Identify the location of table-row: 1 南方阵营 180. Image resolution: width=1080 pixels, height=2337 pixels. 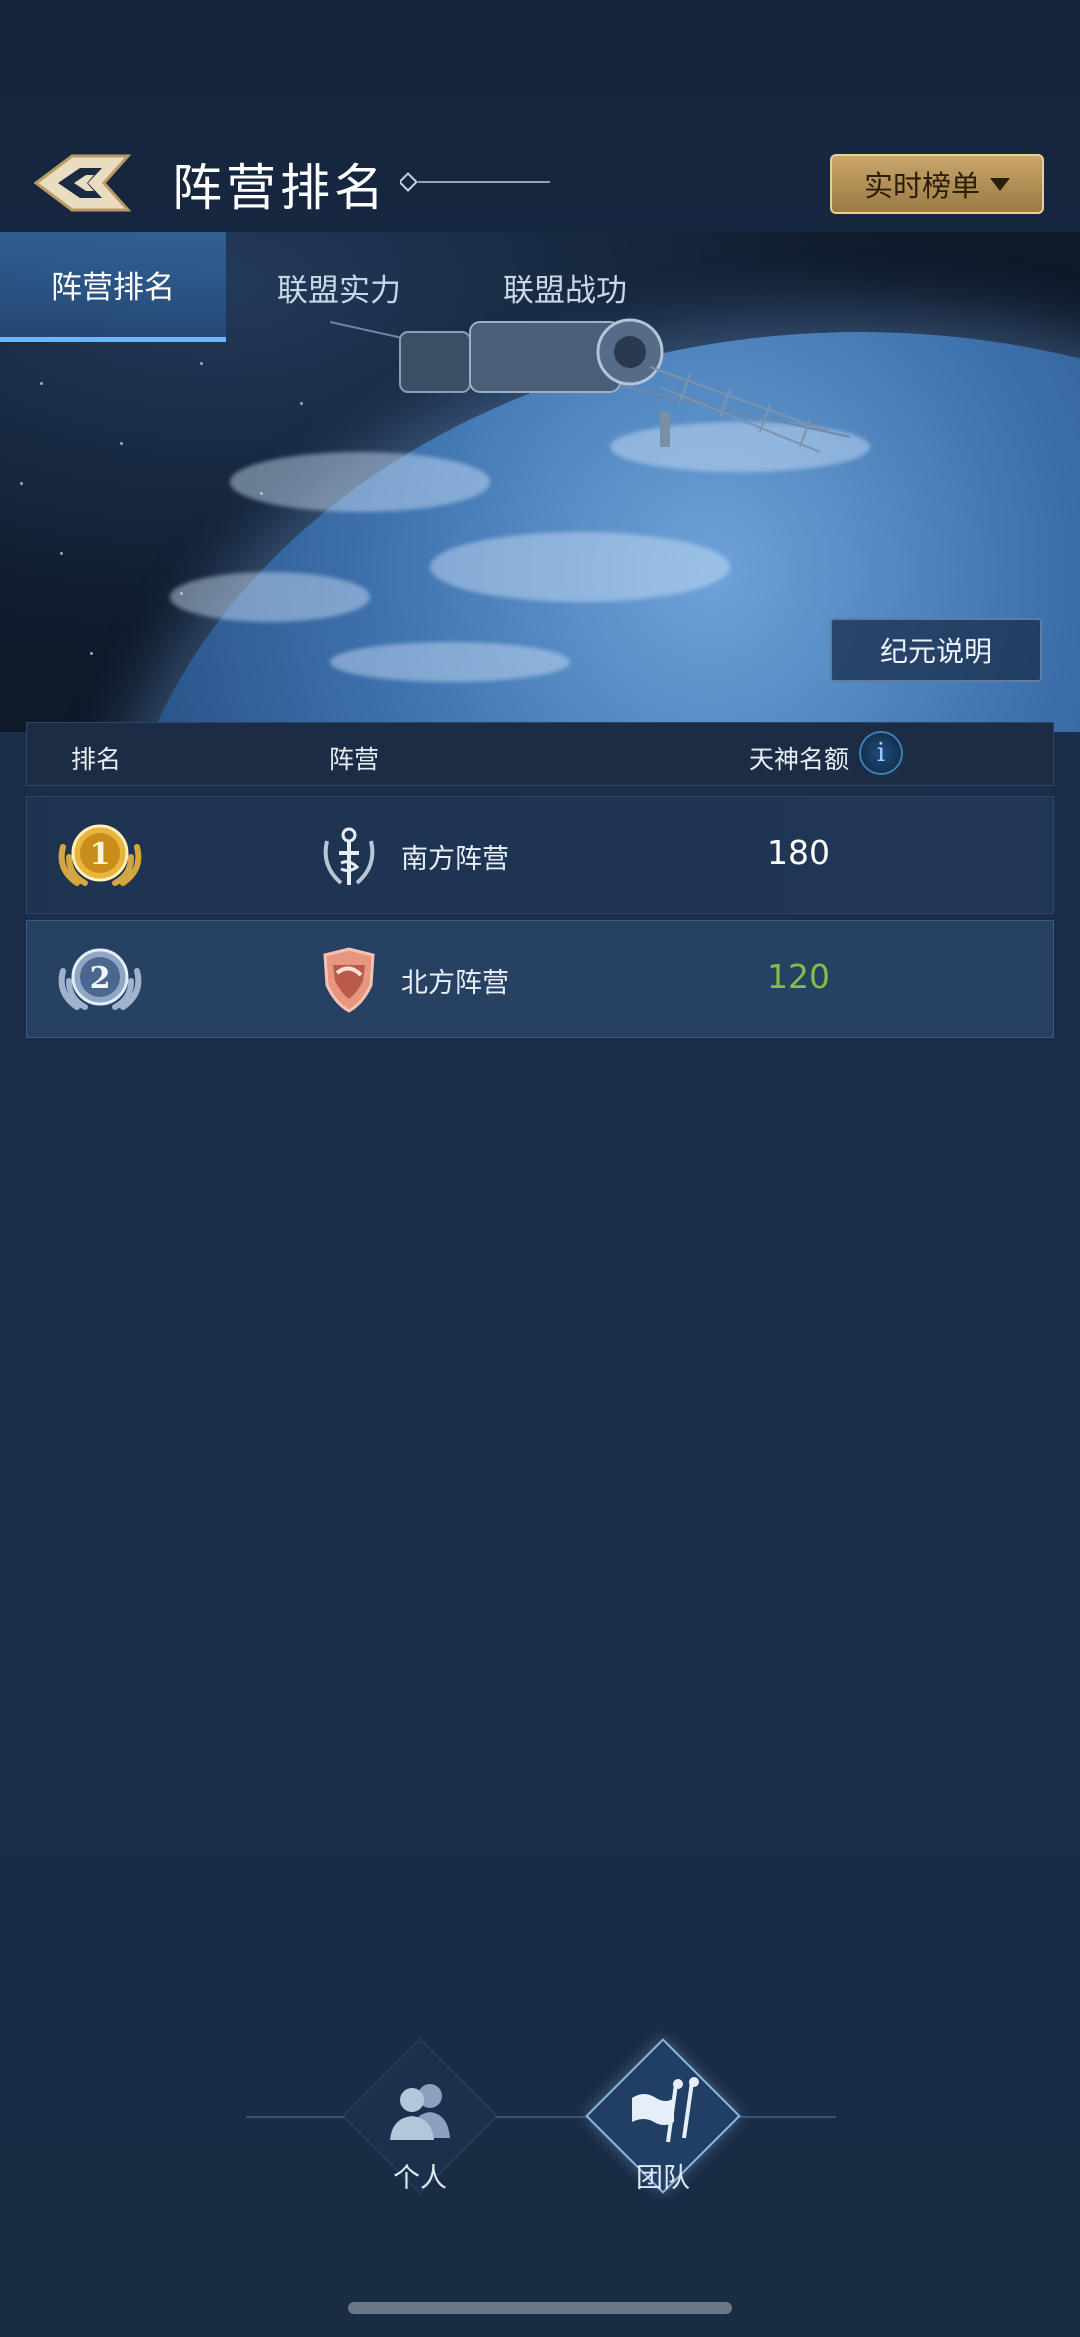
(540, 855).